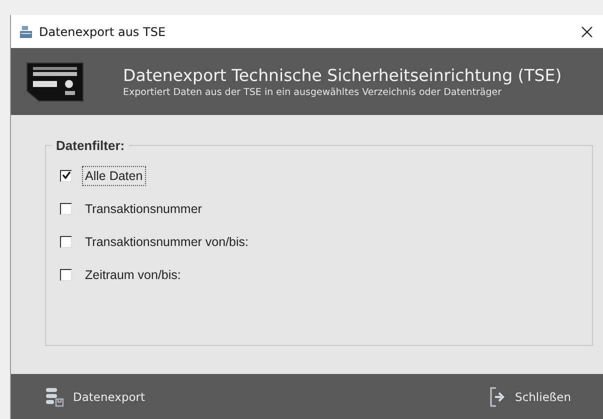 This screenshot has width=603, height=419. I want to click on option-label: Alle Daten, so click(114, 176).